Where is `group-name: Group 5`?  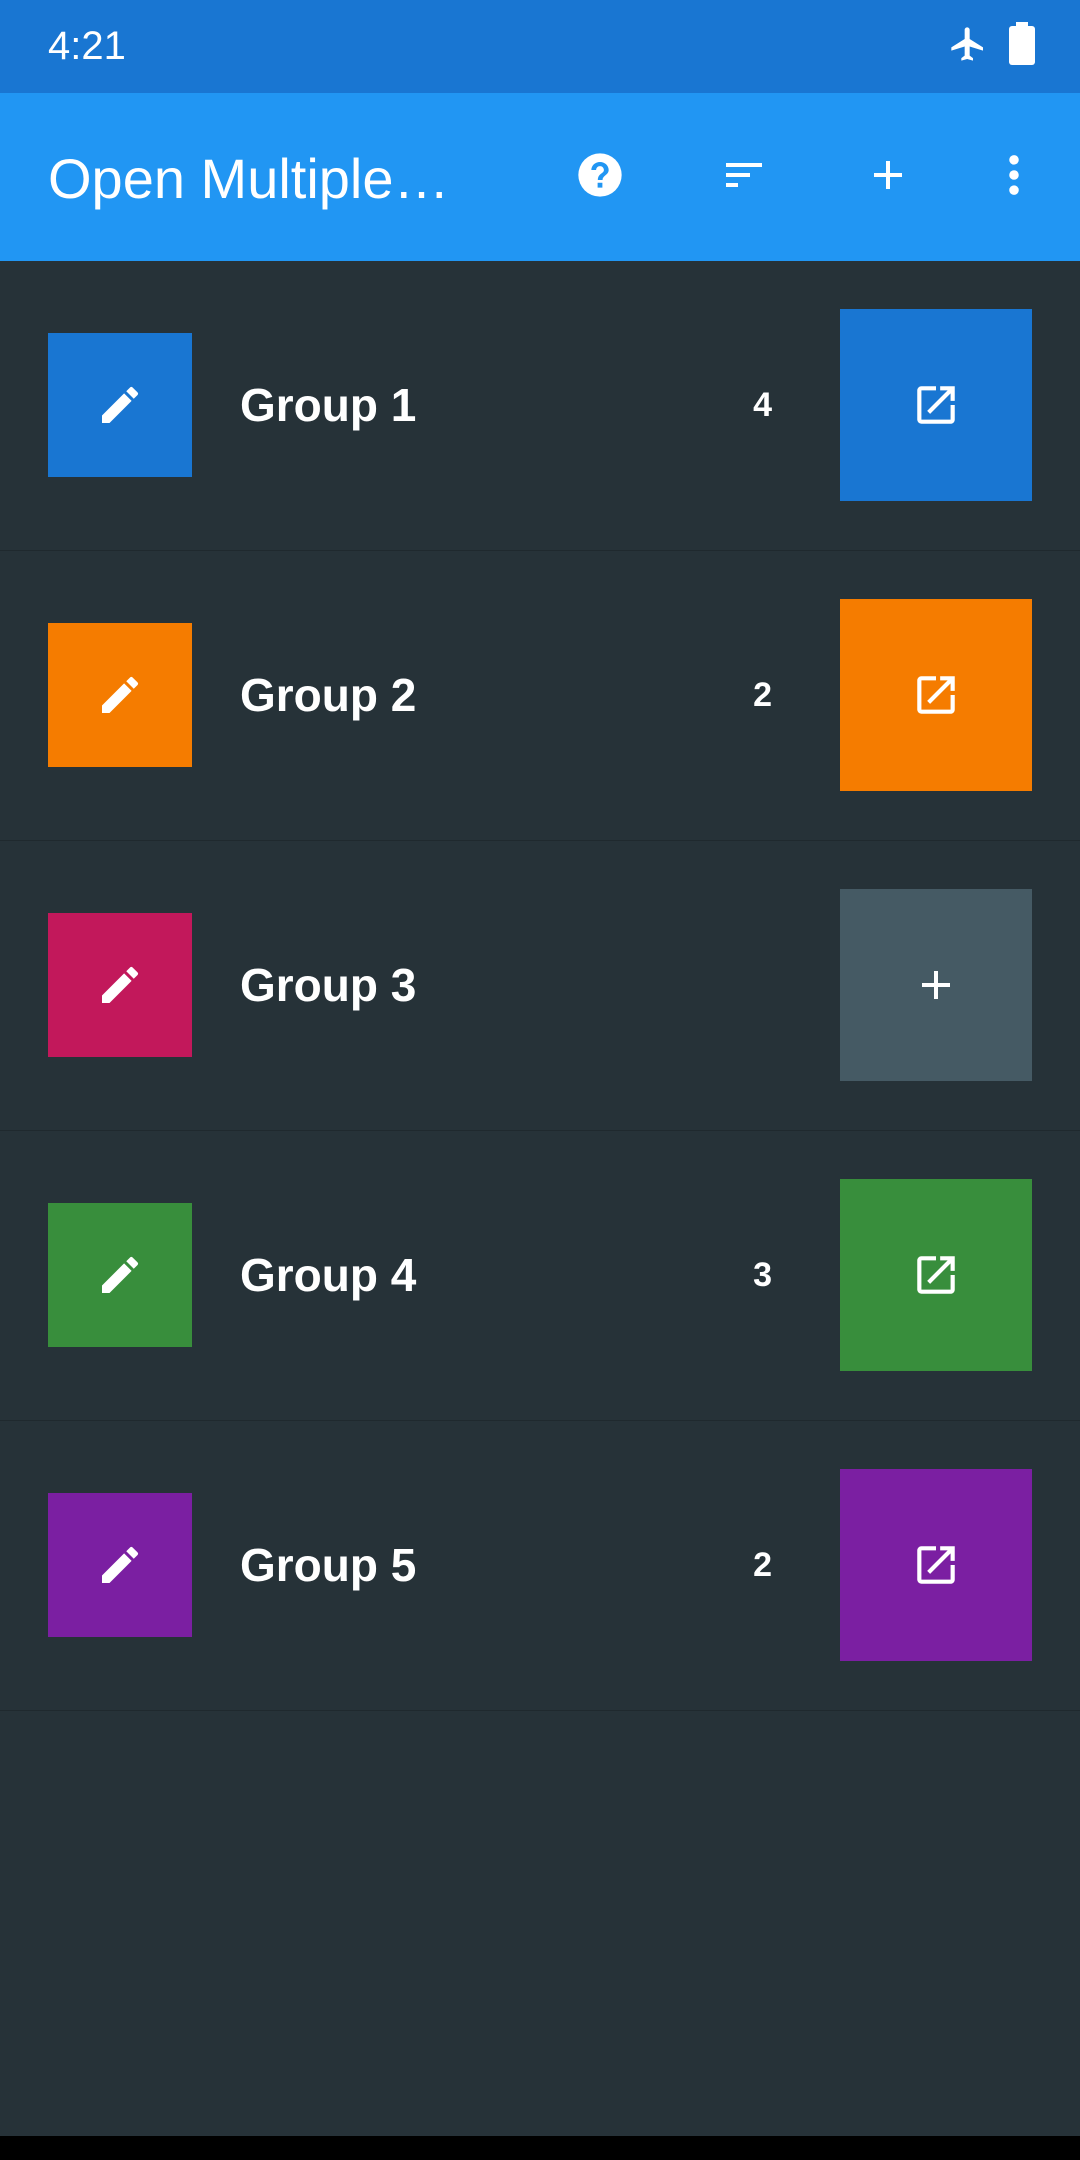 group-name: Group 5 is located at coordinates (328, 1565).